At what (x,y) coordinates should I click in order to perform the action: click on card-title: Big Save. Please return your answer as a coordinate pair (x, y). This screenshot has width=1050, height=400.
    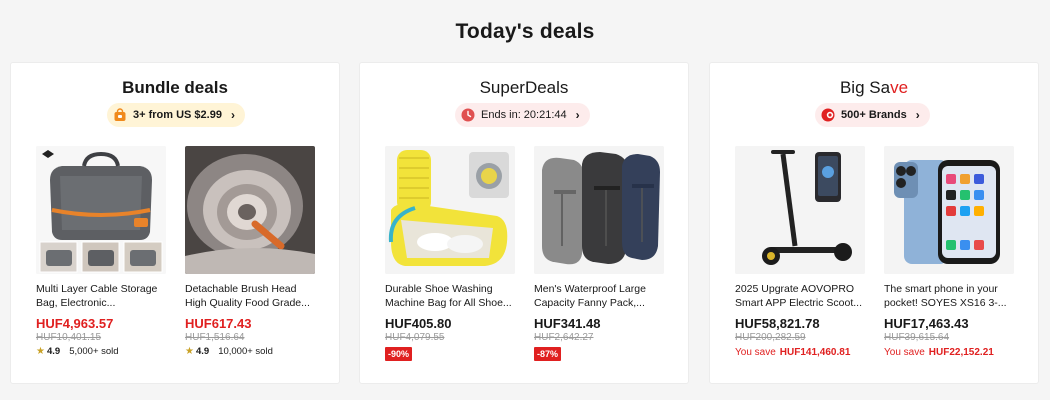
    Looking at the image, I should click on (874, 88).